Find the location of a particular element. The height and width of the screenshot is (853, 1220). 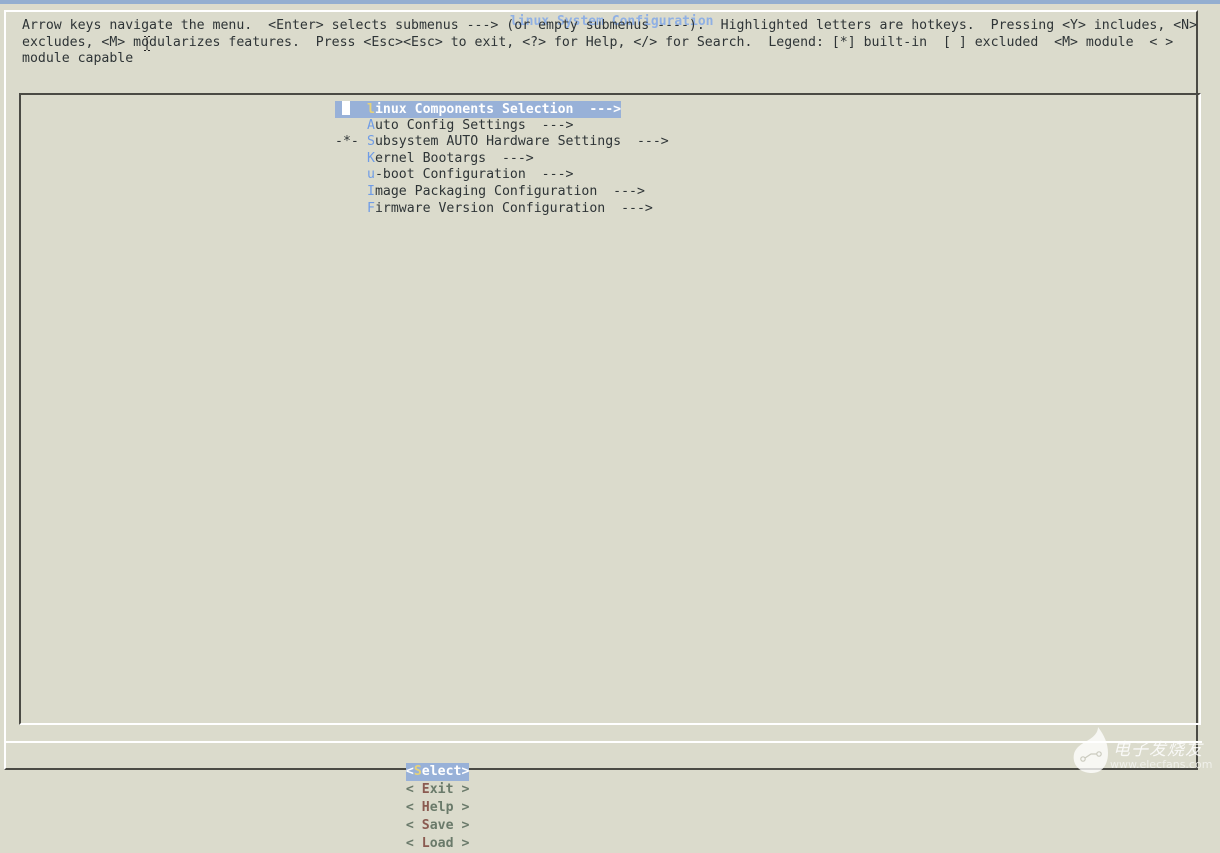

window-top-strip is located at coordinates (610, 2).